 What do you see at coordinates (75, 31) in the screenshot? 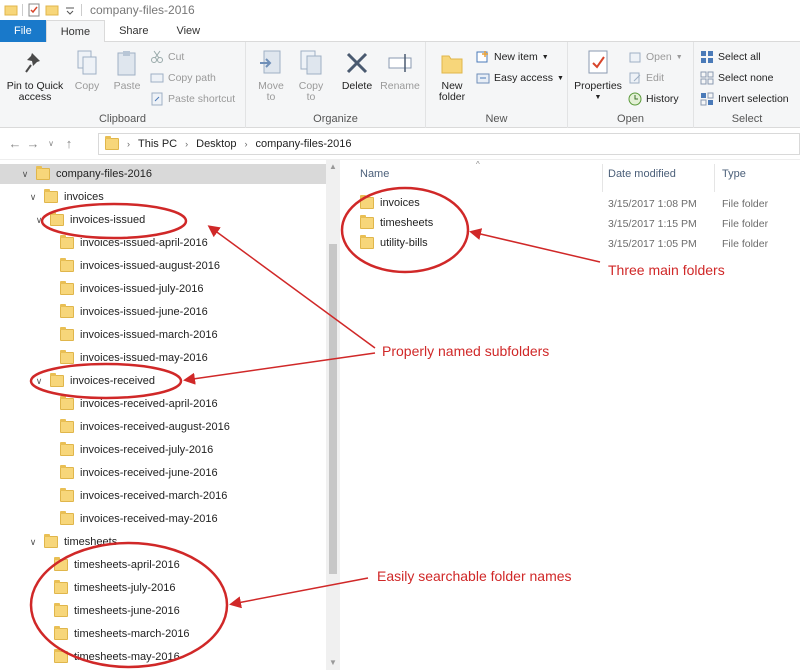
I see `tab-home: Home` at bounding box center [75, 31].